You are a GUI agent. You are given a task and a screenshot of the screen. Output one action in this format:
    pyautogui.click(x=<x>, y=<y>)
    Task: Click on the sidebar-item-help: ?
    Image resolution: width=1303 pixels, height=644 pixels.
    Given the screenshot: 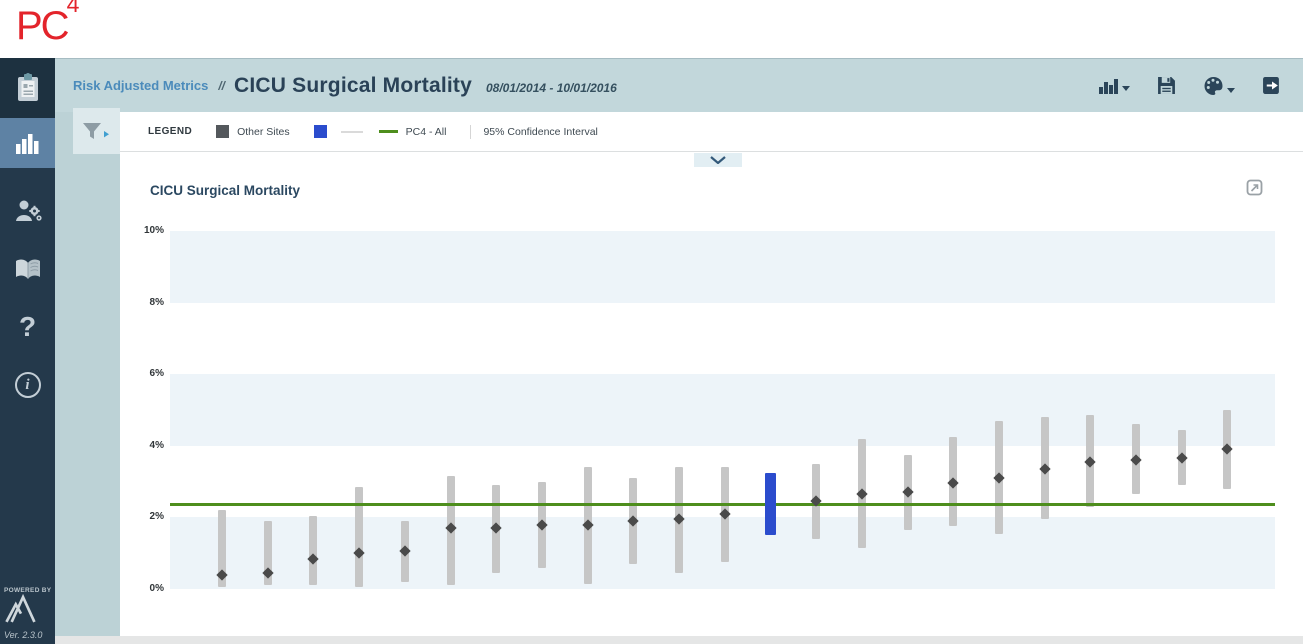 What is the action you would take?
    pyautogui.click(x=27, y=327)
    